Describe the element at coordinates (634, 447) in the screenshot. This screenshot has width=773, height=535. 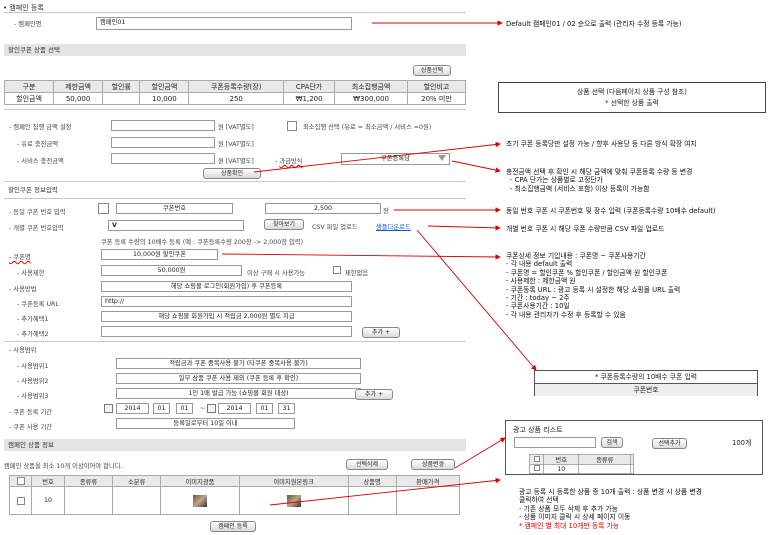
I see `product-list-popup: 광고 상품 리스트 검색 선택추가 100개 번호 종류류 10` at that location.